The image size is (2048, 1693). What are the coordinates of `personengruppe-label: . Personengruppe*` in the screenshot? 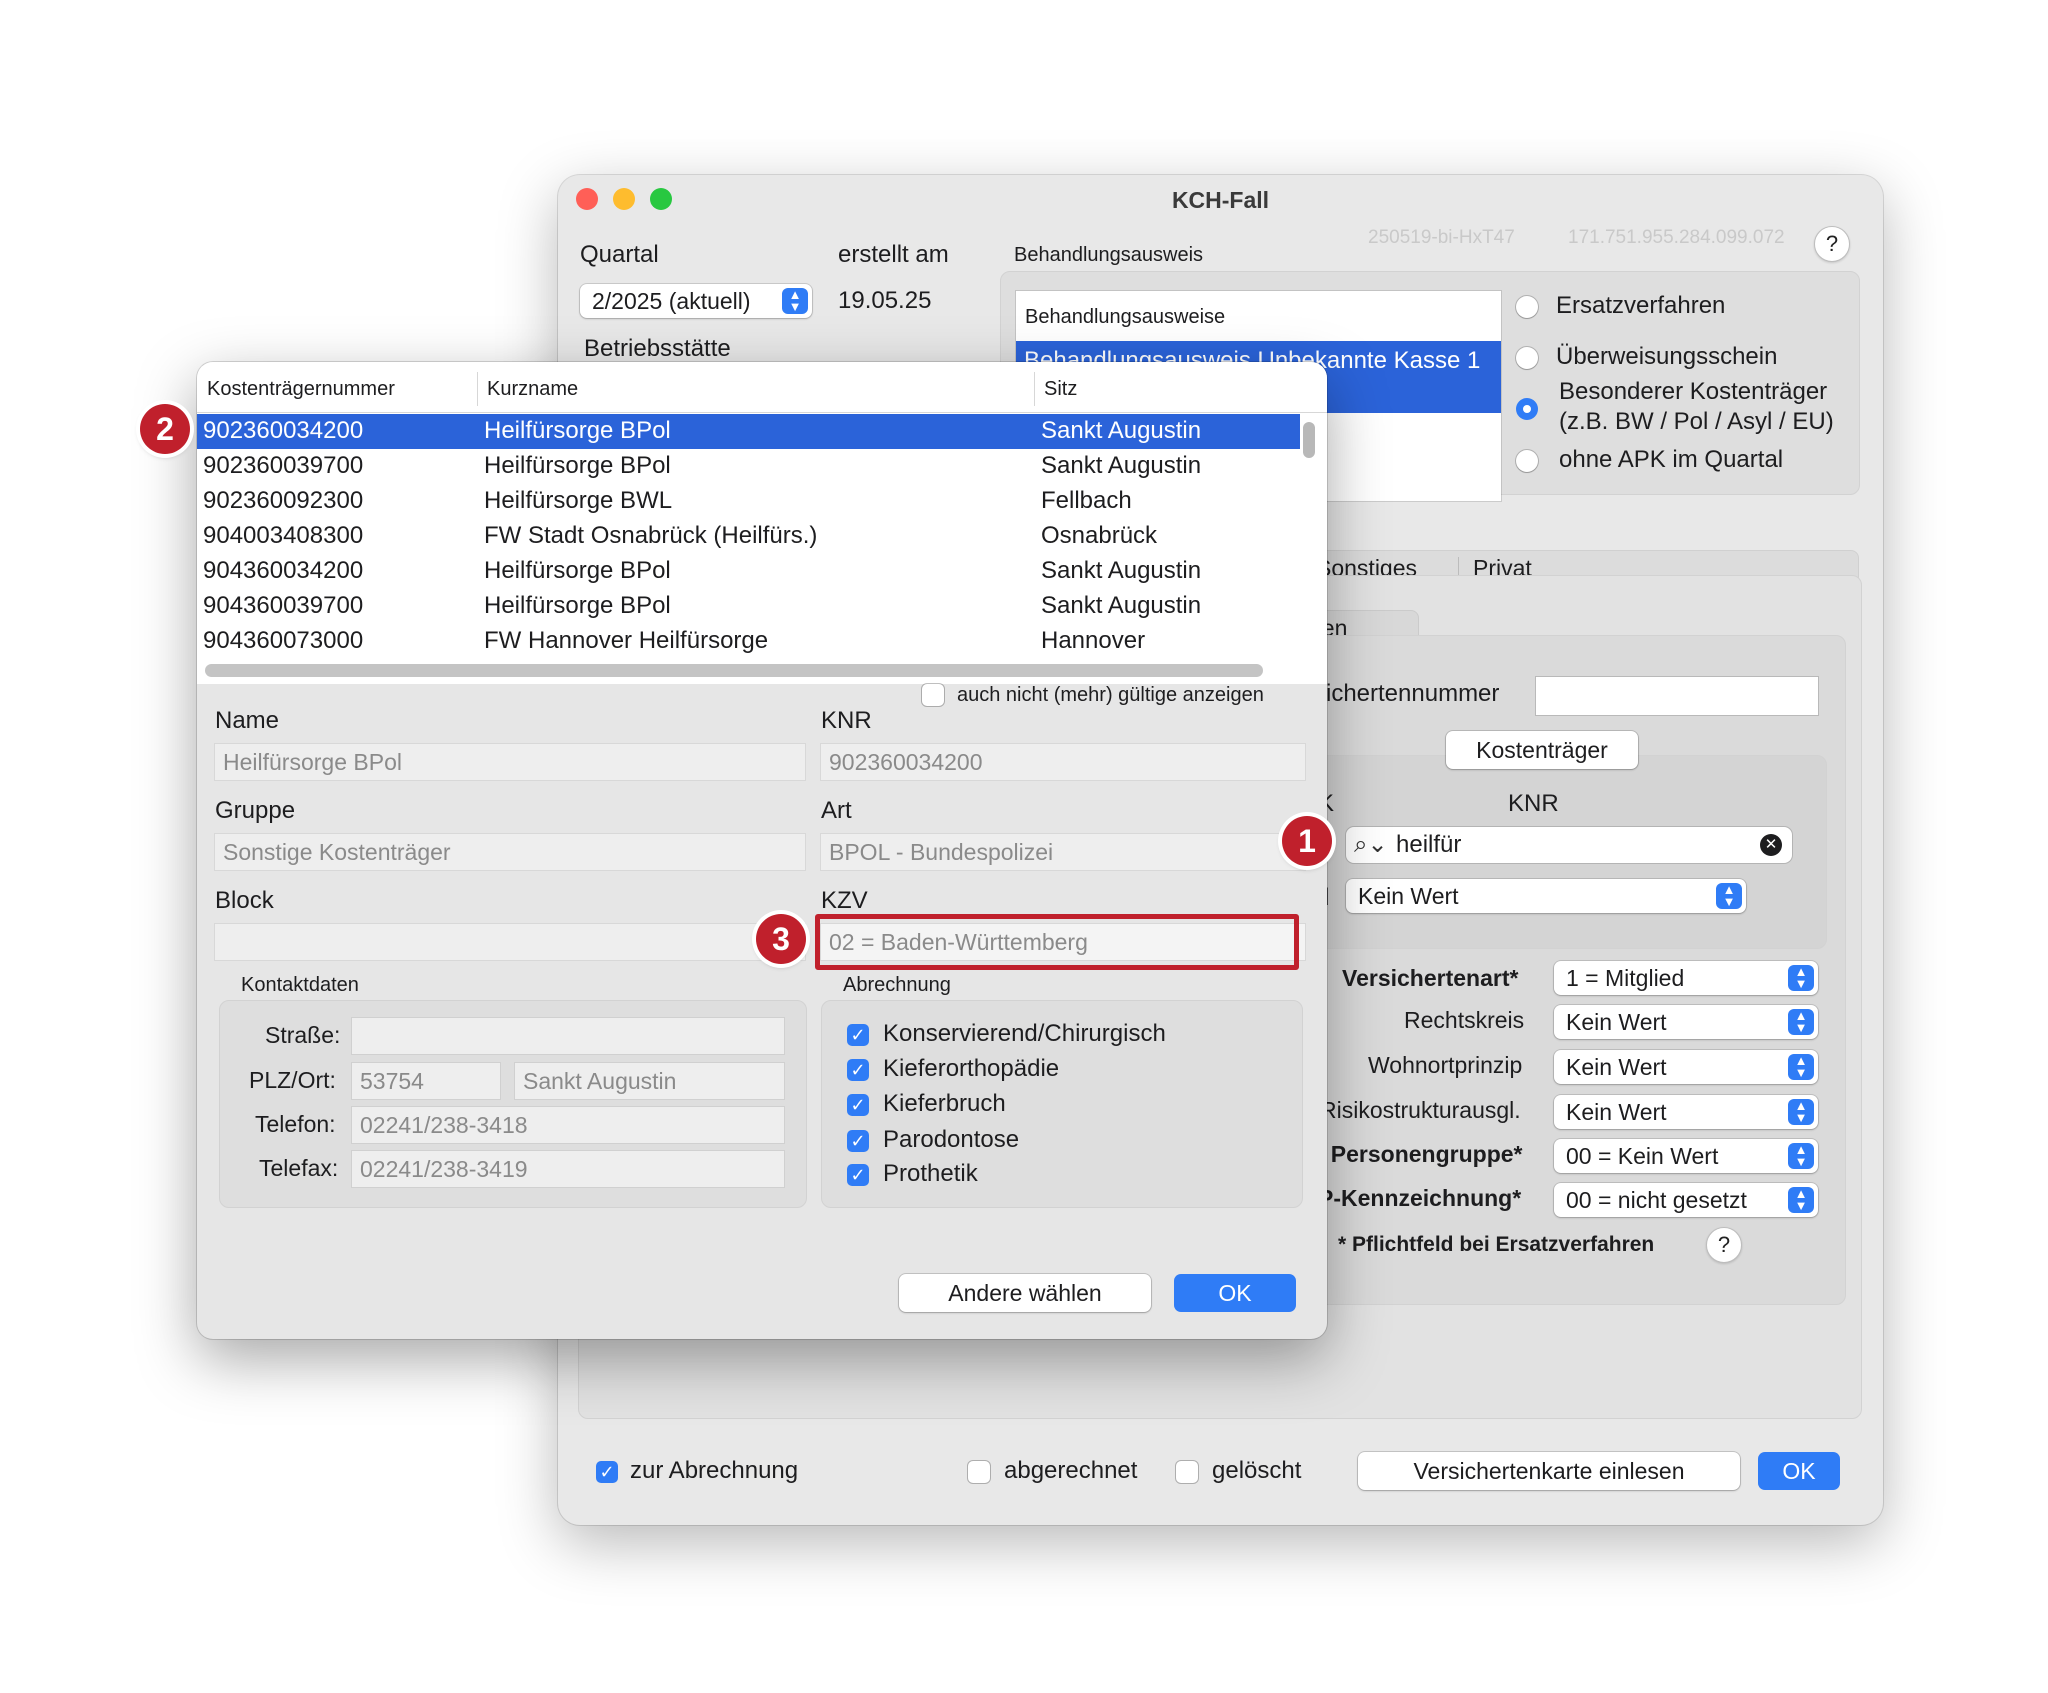 It's located at (1420, 1154).